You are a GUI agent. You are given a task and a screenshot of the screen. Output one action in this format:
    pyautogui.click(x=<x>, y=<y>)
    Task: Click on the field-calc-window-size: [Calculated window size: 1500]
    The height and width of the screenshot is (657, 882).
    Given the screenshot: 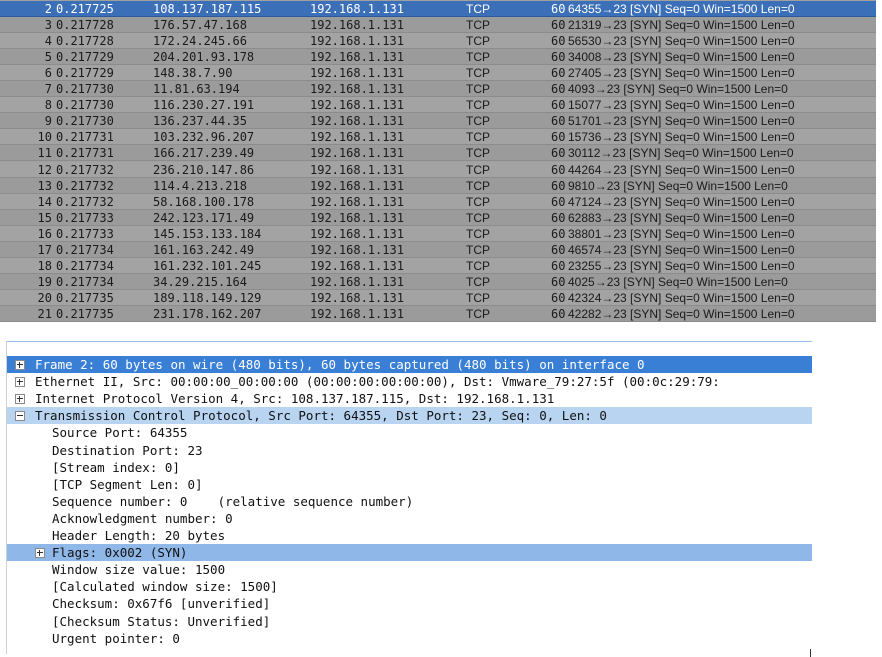 What is the action you would take?
    pyautogui.click(x=409, y=586)
    